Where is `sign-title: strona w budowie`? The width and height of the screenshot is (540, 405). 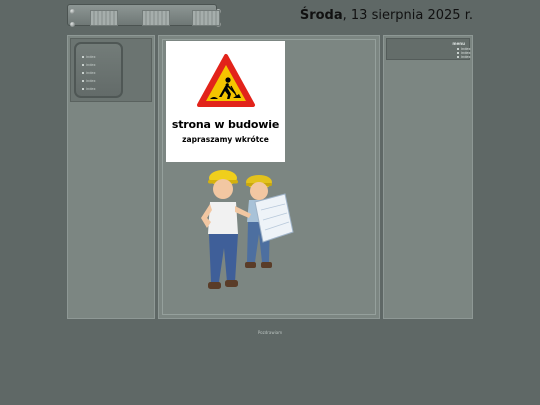
sign-title: strona w budowie is located at coordinates (225, 124).